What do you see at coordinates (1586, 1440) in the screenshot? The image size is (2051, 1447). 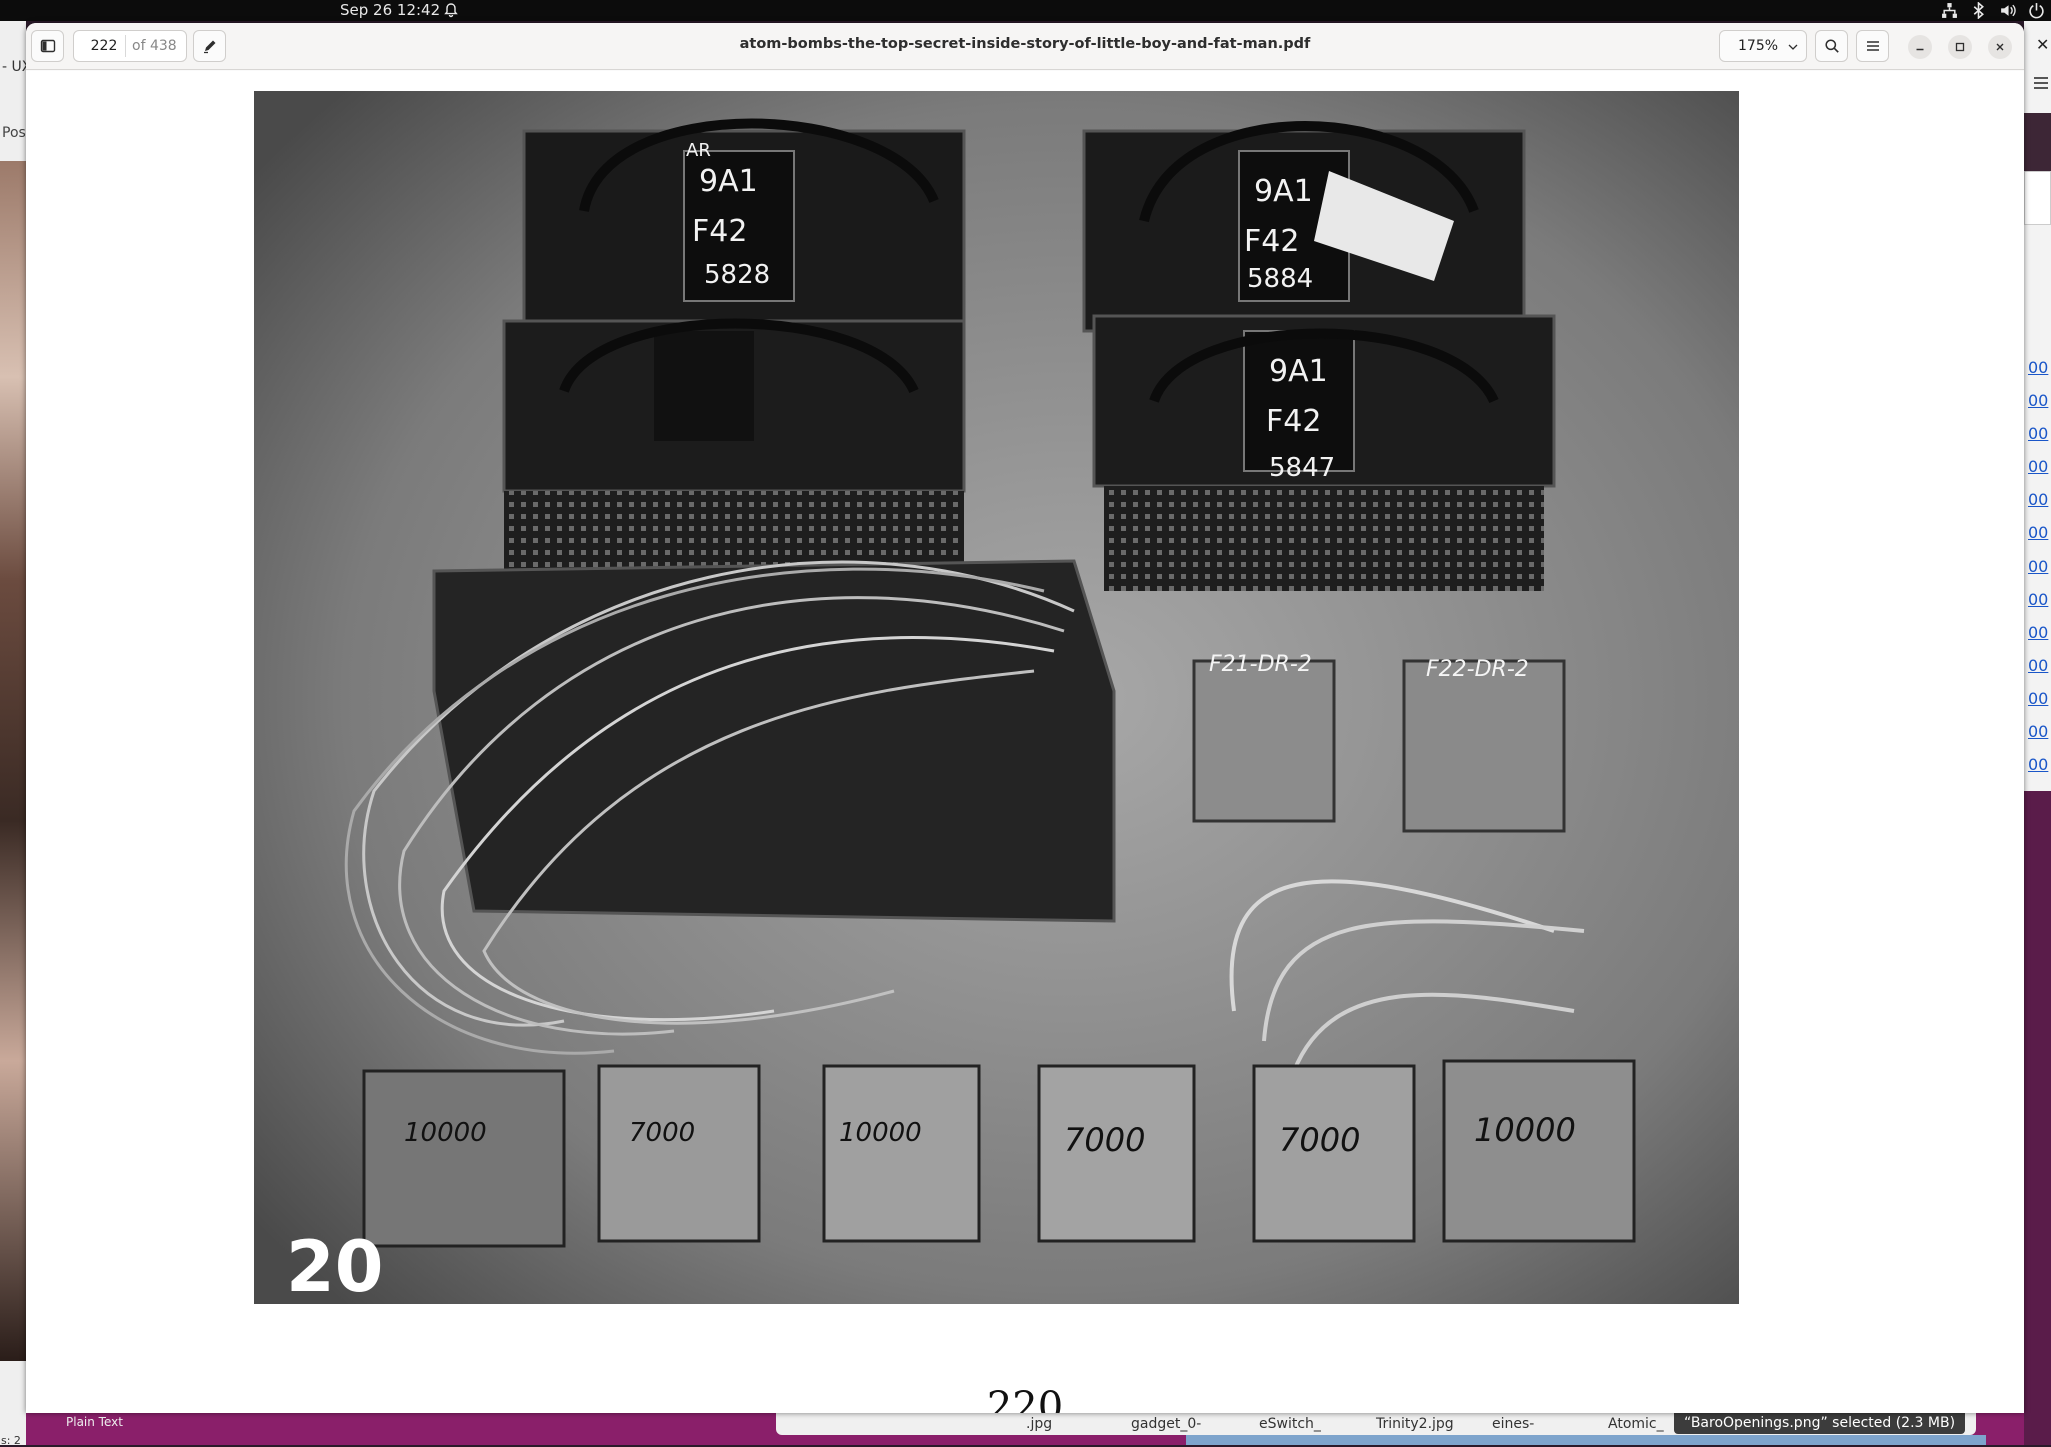 I see `background-sky-image` at bounding box center [1586, 1440].